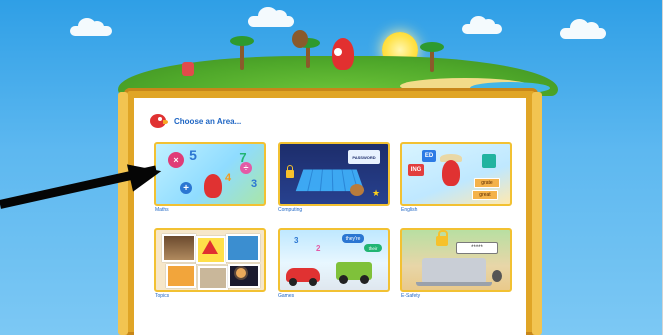 The image size is (668, 335). I want to click on tile-maths: × 5 7 4 3 ÷ +, so click(210, 174).